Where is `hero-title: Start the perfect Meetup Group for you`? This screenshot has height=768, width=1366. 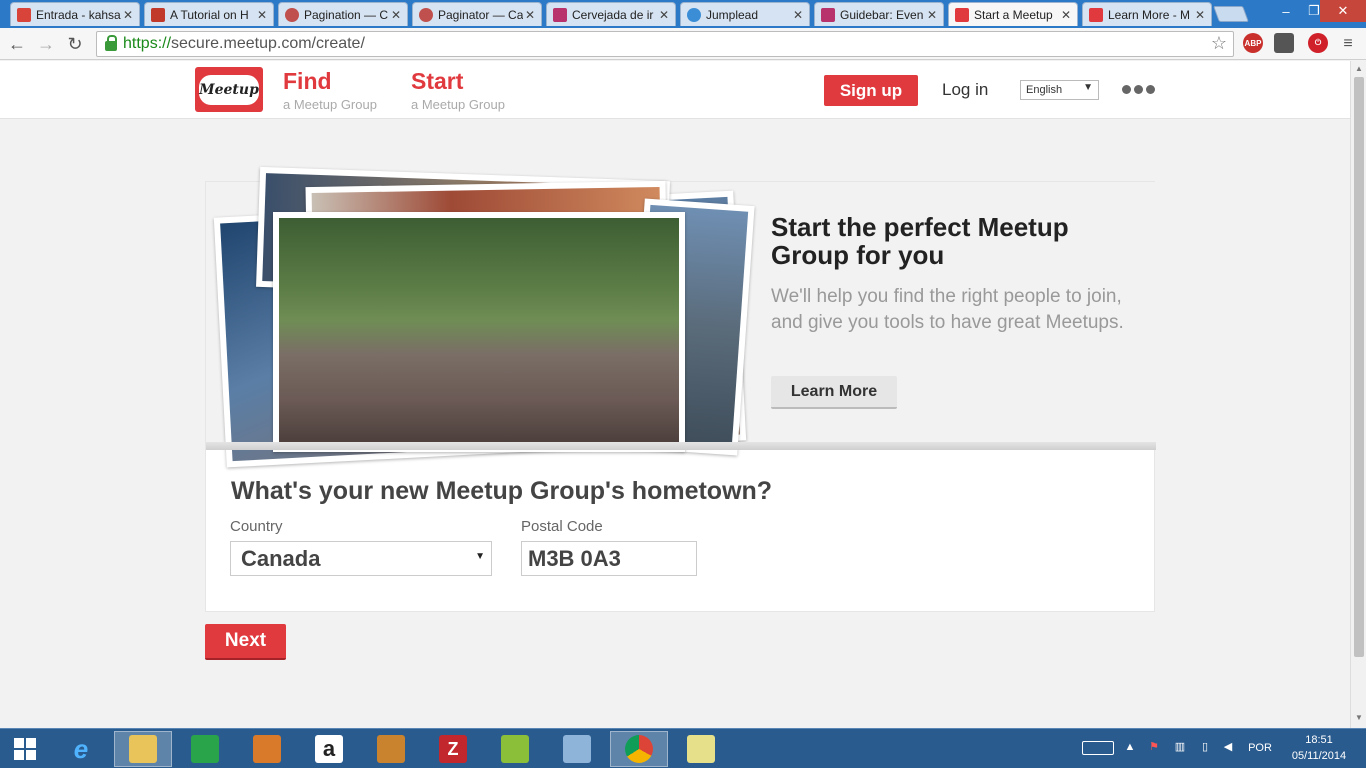
hero-title: Start the perfect Meetup Group for you is located at coordinates (920, 241).